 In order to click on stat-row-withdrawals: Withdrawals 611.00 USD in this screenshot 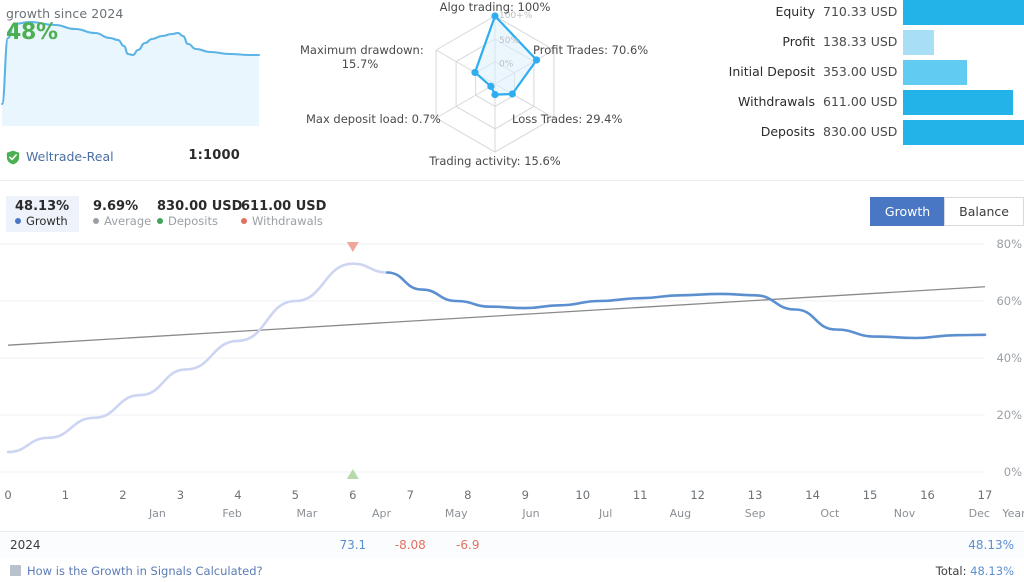, I will do `click(857, 103)`.